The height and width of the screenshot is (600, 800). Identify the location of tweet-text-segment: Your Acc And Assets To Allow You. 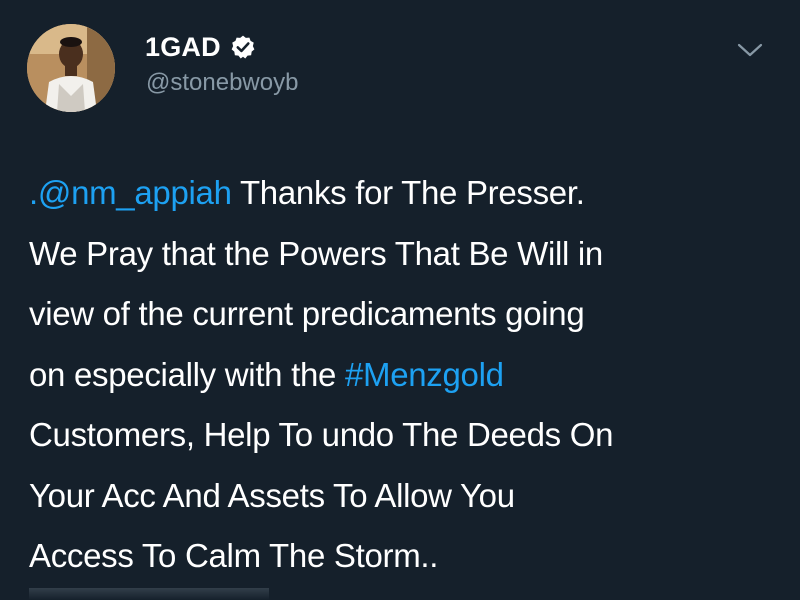
(272, 495).